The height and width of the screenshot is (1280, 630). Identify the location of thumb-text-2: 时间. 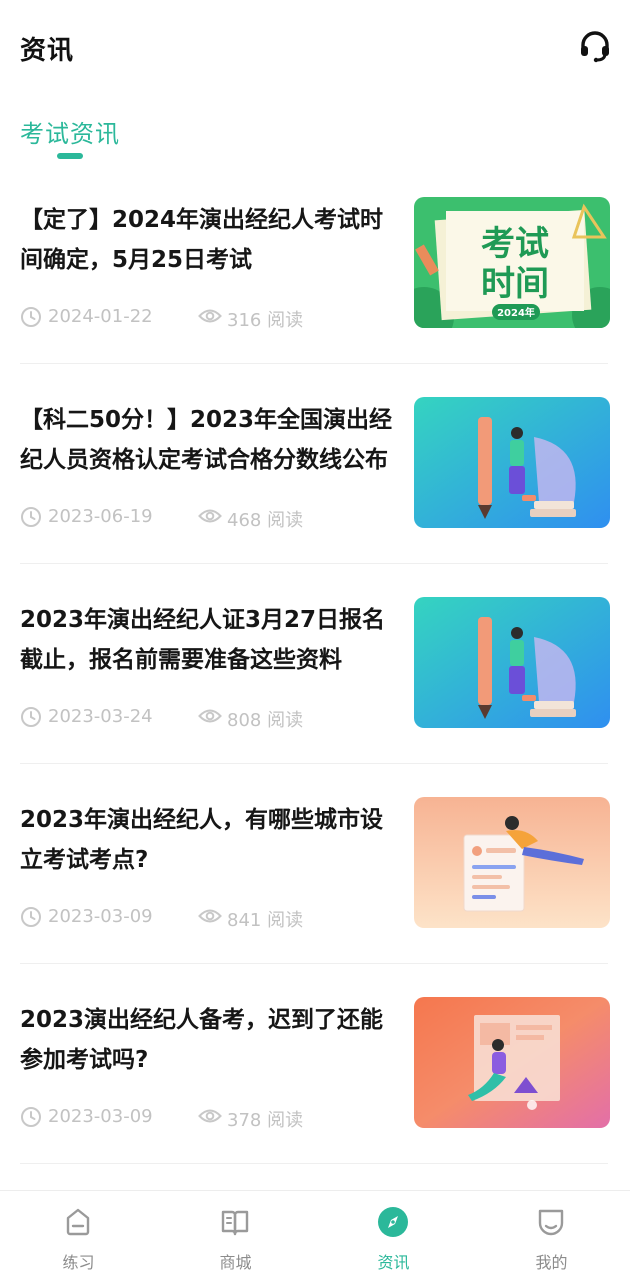
(515, 284).